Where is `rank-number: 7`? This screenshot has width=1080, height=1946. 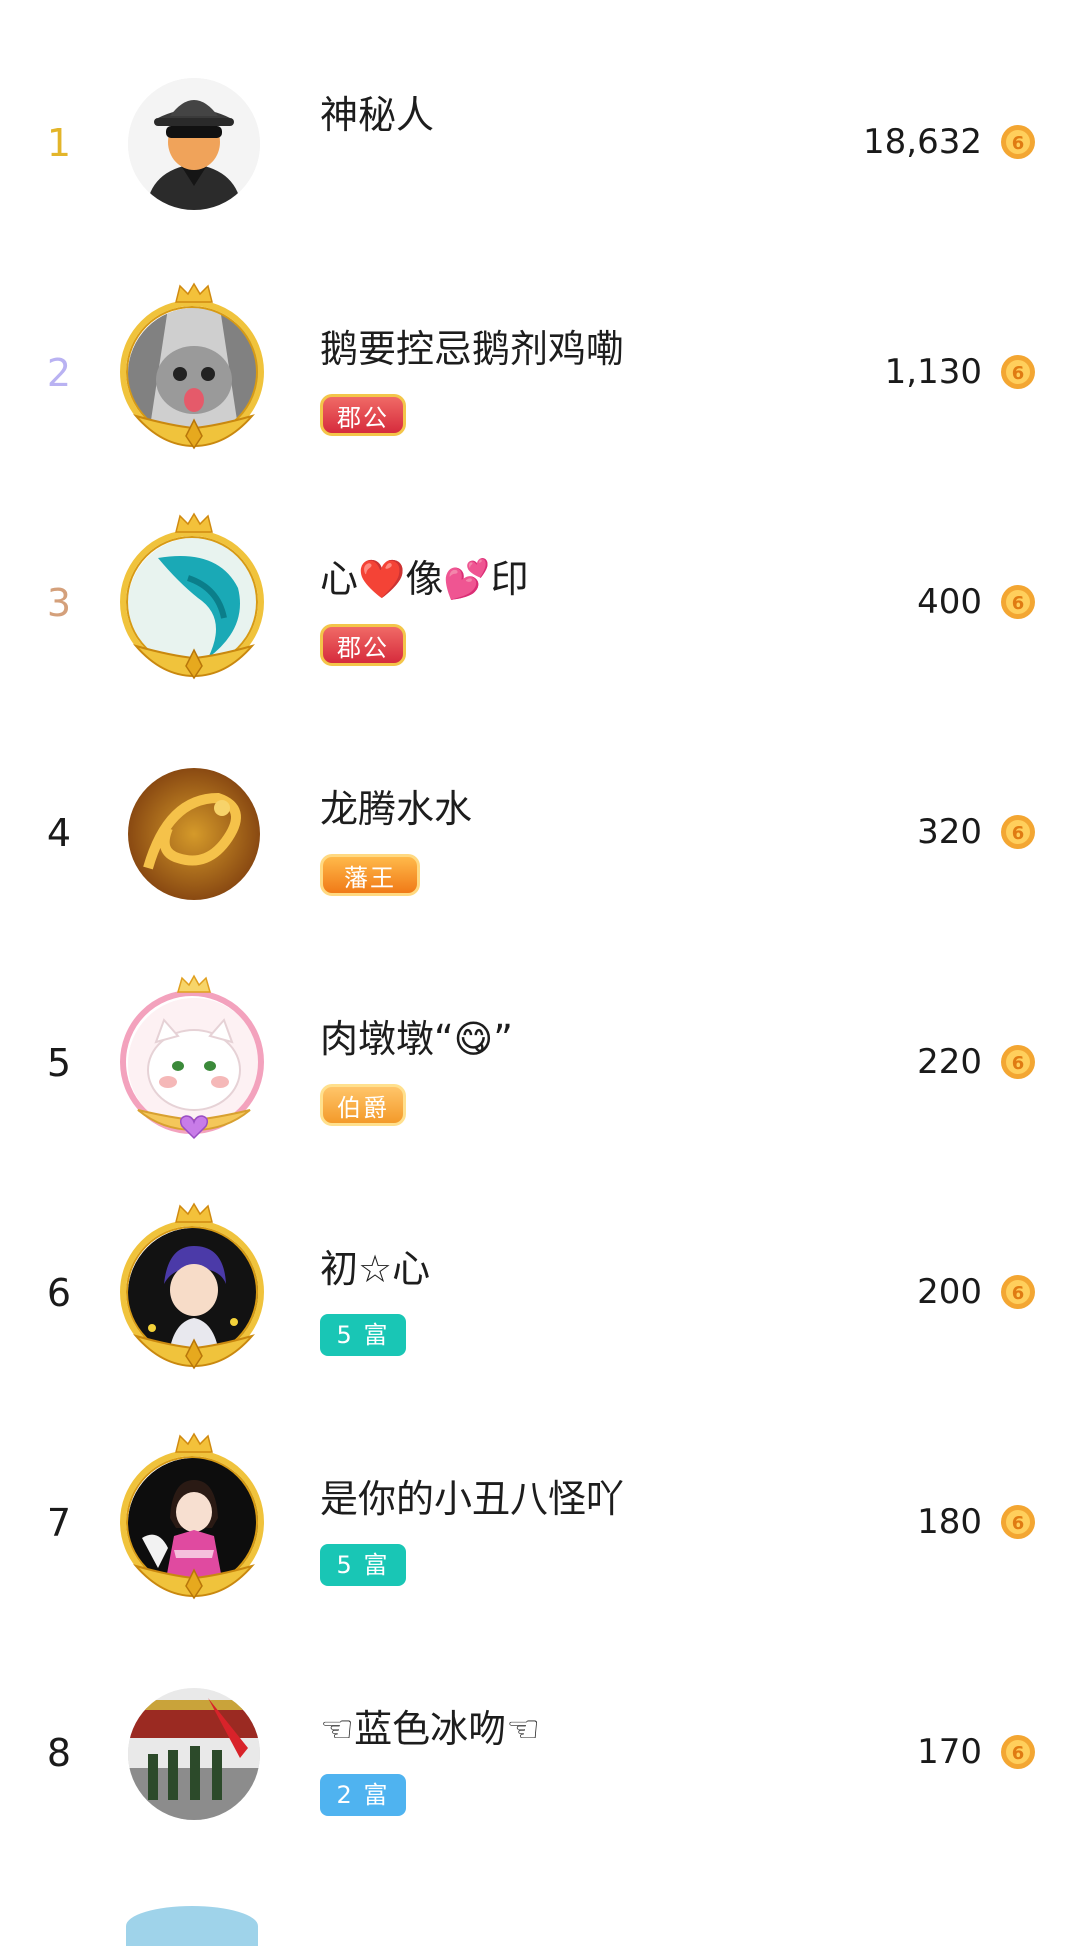
rank-number: 7 is located at coordinates (59, 1523).